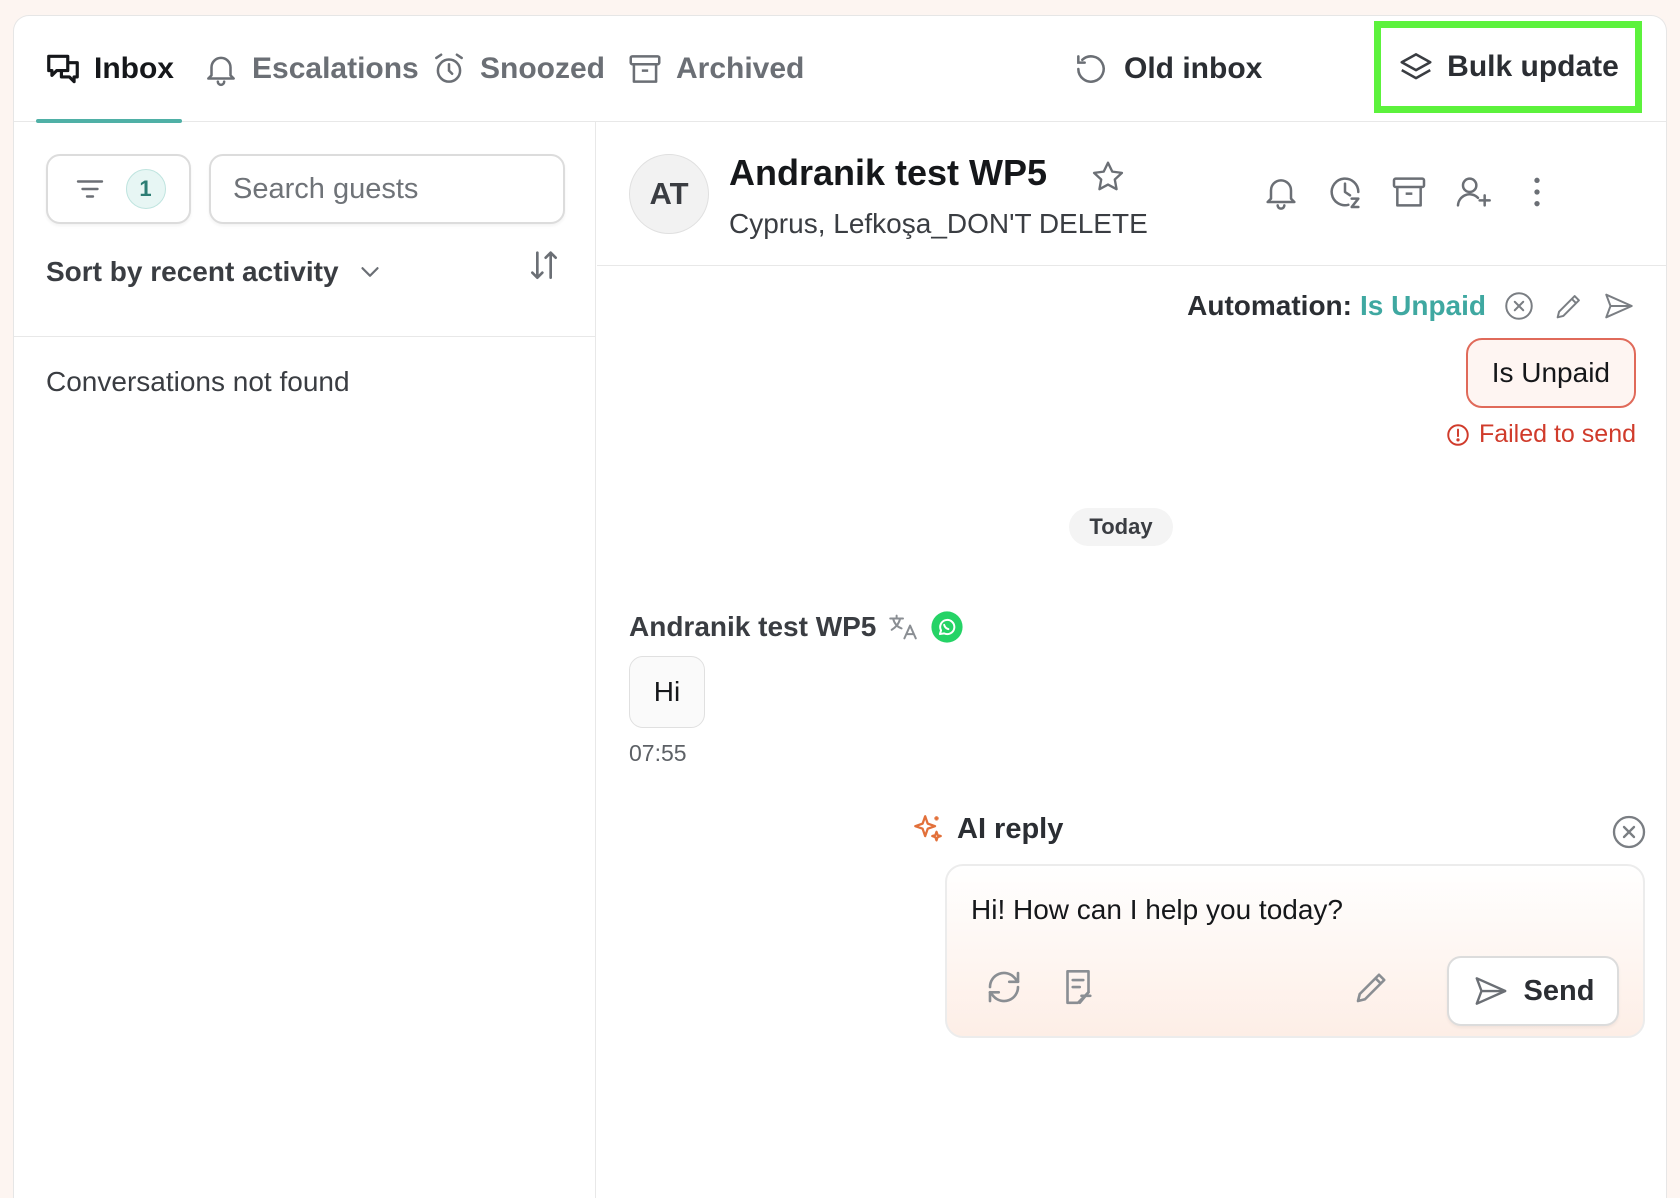  I want to click on tab-snoozed: Snoozed, so click(517, 69).